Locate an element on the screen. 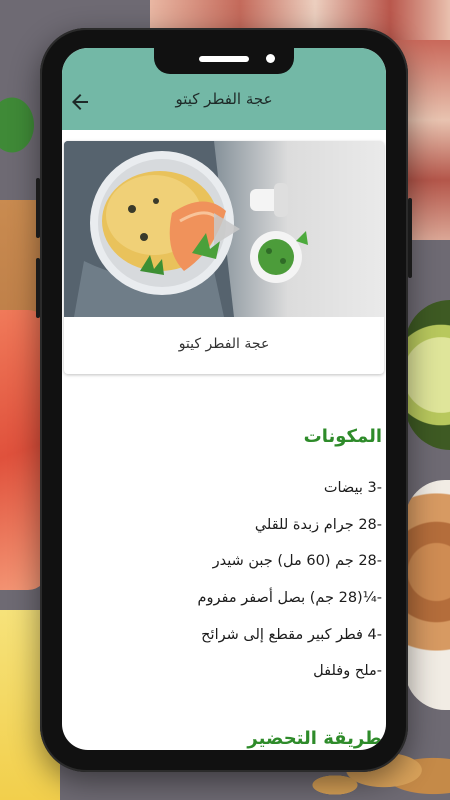  leaf-background is located at coordinates (20, 125).